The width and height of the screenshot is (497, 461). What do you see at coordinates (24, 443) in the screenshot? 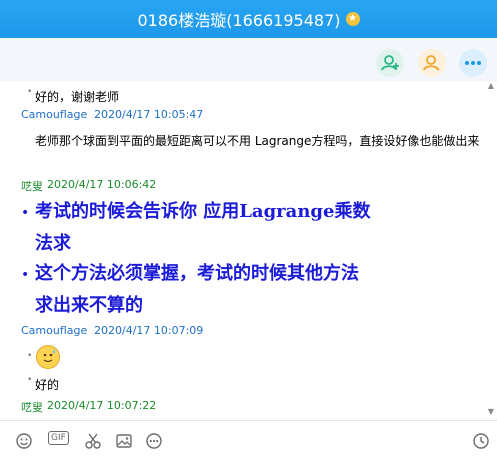
I see `emoji-icon` at bounding box center [24, 443].